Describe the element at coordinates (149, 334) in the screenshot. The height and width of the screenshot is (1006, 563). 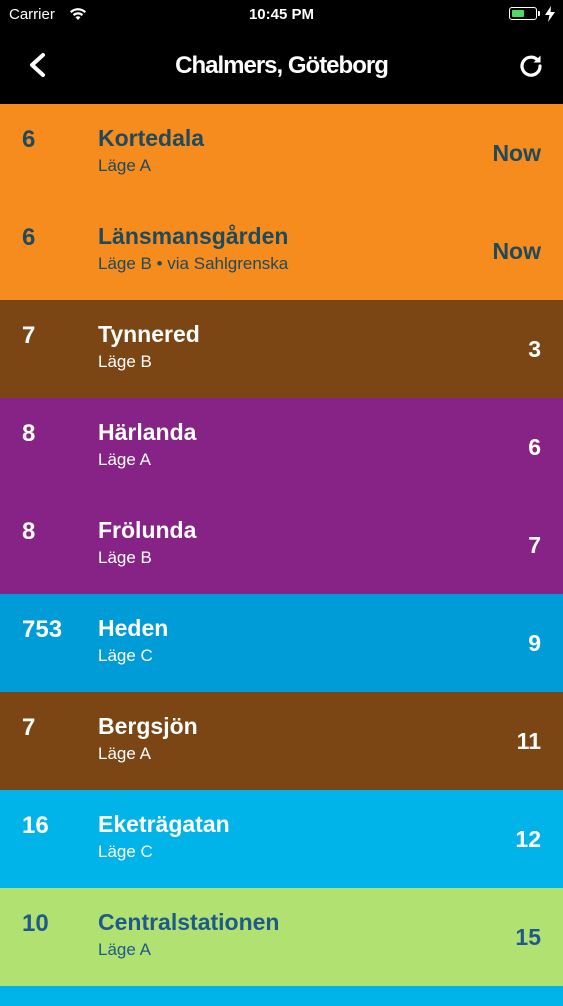
I see `destination-label: Tynnered` at that location.